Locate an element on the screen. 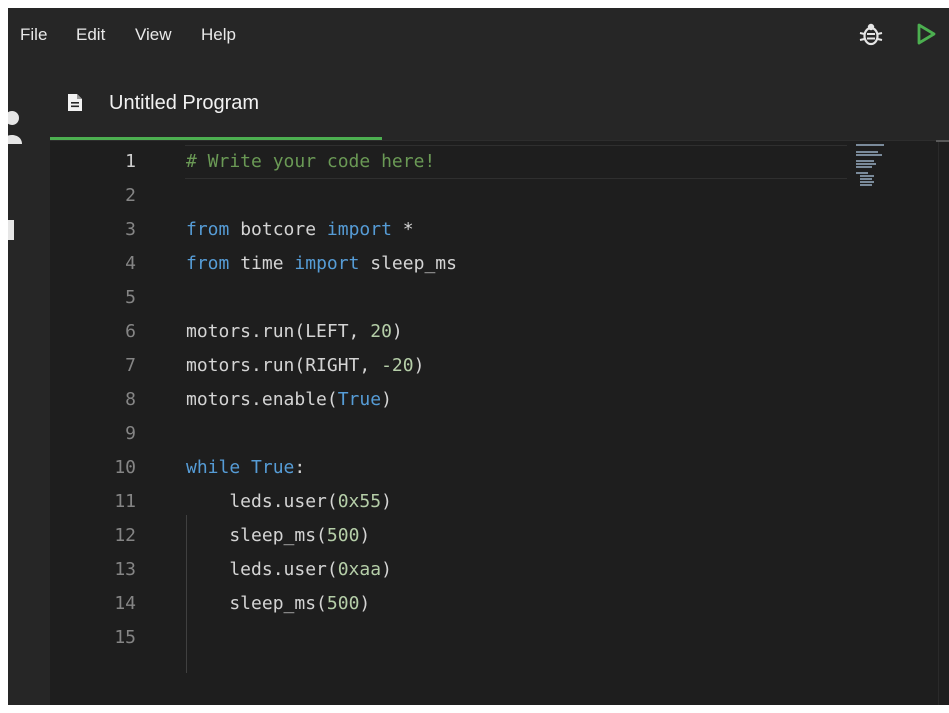 This screenshot has height=713, width=949. code-token-number: 0xaa is located at coordinates (359, 569).